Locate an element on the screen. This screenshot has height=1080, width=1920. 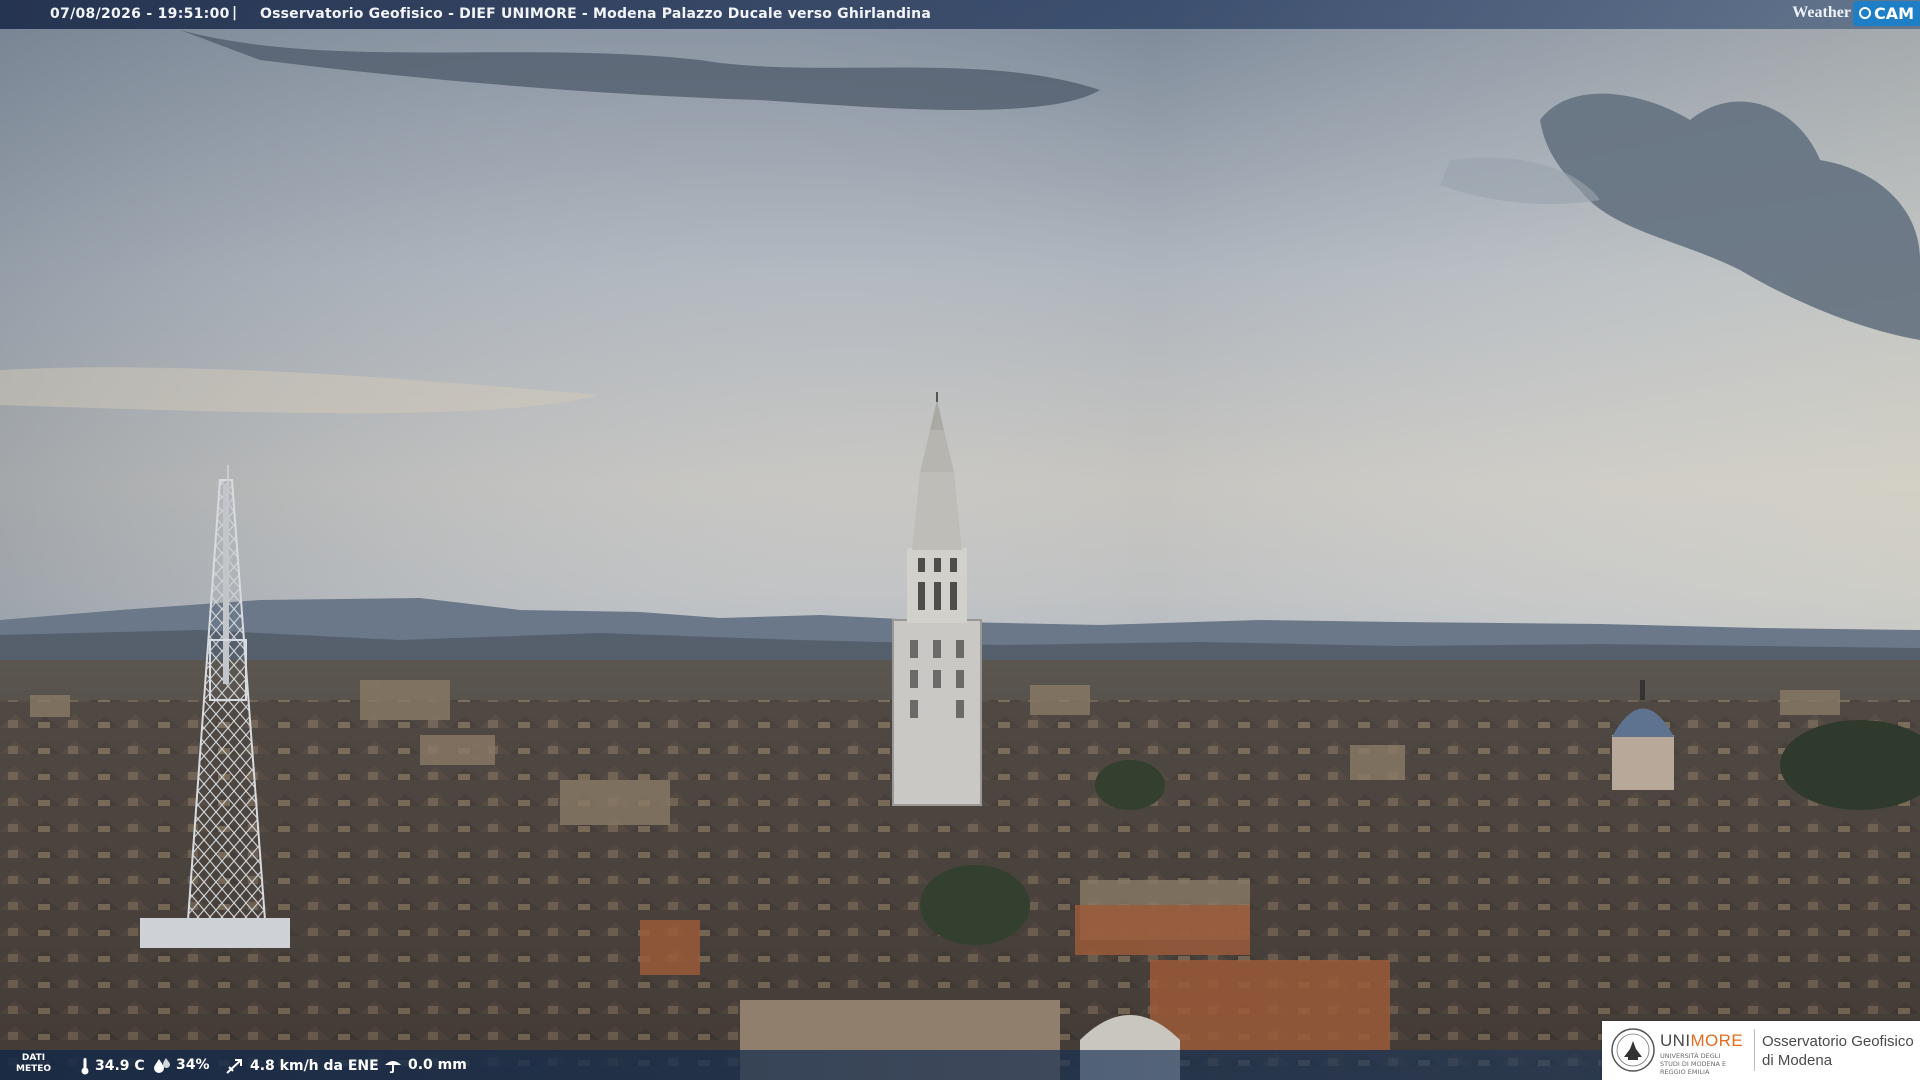
unimore-part2: MORE is located at coordinates (1717, 1040).